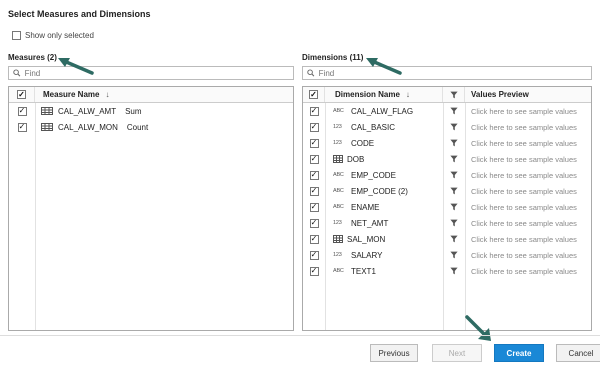 The height and width of the screenshot is (365, 600). Describe the element at coordinates (578, 353) in the screenshot. I see `cancel-button: Cancel` at that location.